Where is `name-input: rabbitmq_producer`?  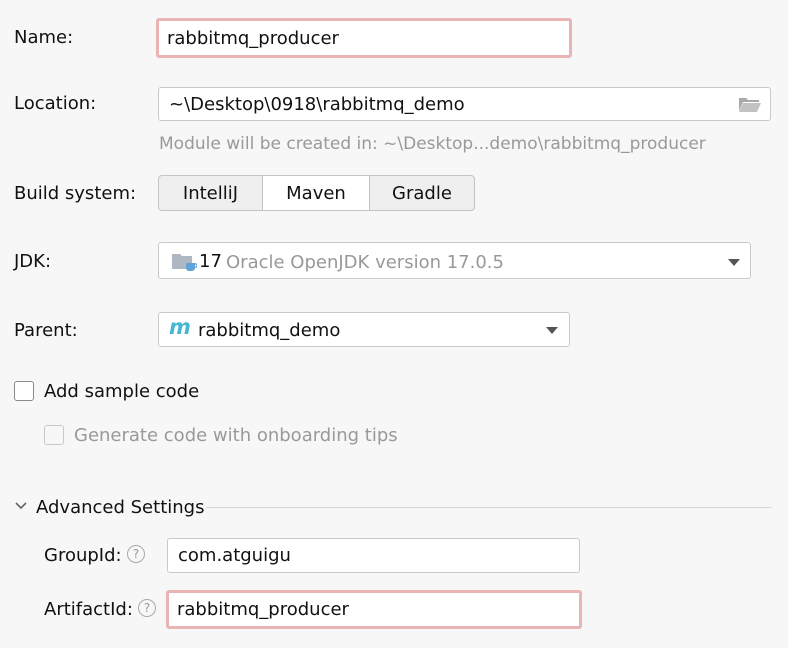
name-input: rabbitmq_producer is located at coordinates (364, 38).